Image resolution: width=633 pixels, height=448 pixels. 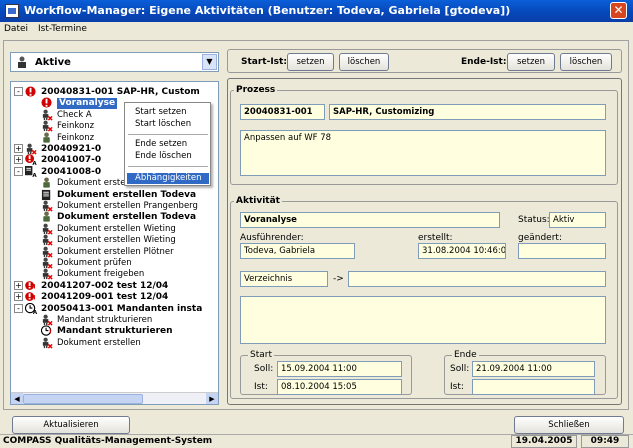 I want to click on horizontal-scrollbar: ◀ ▶, so click(x=114, y=398).